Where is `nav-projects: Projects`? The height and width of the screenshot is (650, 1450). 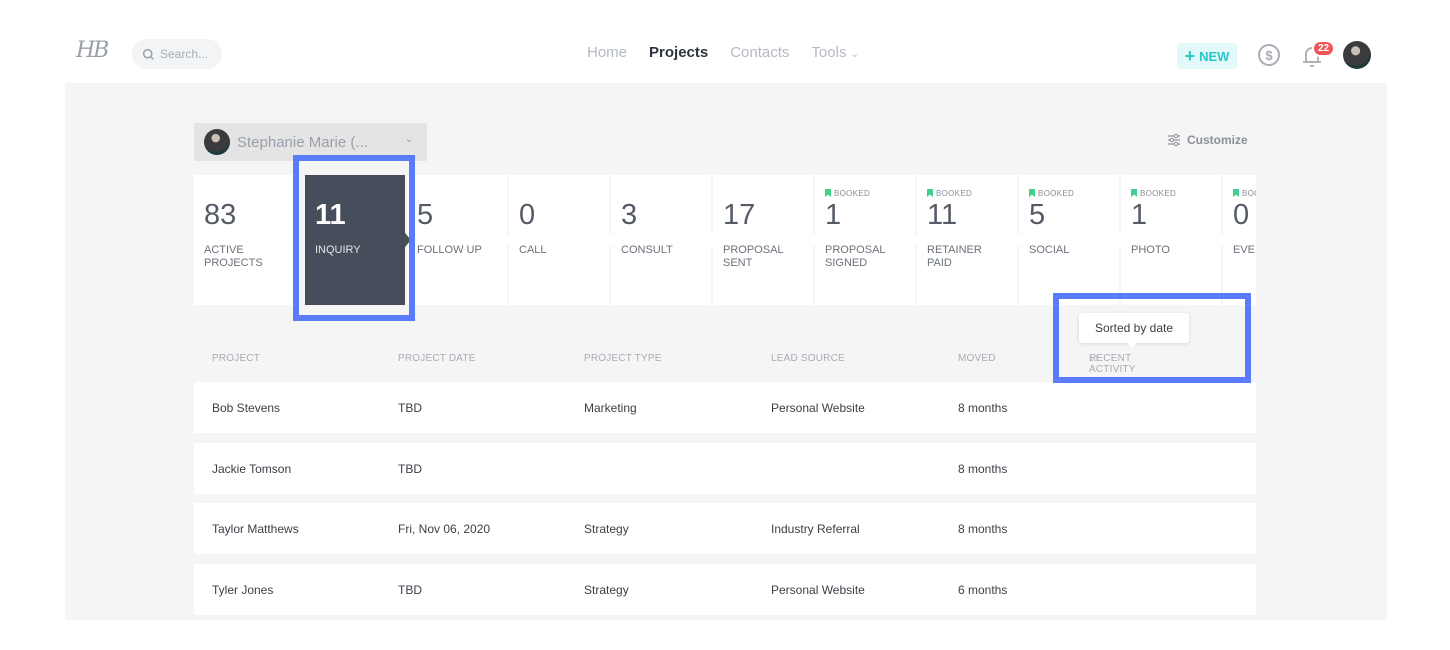
nav-projects: Projects is located at coordinates (678, 52).